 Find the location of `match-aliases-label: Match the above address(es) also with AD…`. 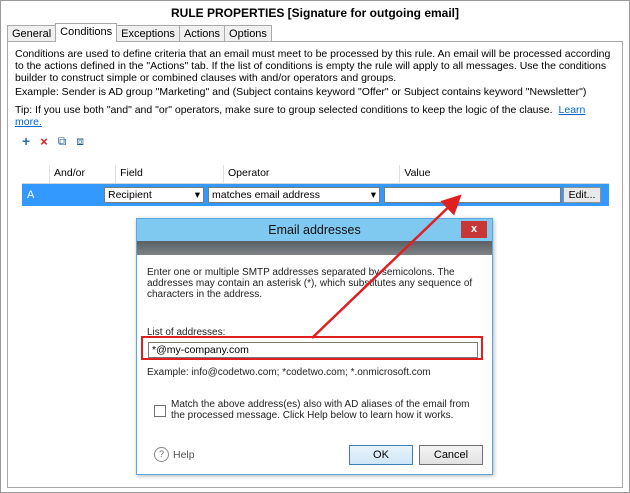

match-aliases-label: Match the above address(es) also with AD… is located at coordinates (320, 410).